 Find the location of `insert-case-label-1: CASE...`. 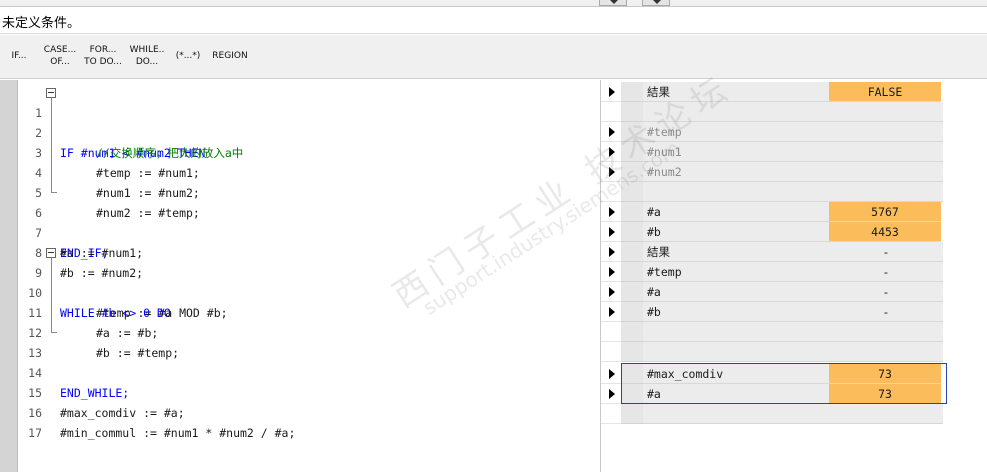

insert-case-label-1: CASE... is located at coordinates (60, 50).